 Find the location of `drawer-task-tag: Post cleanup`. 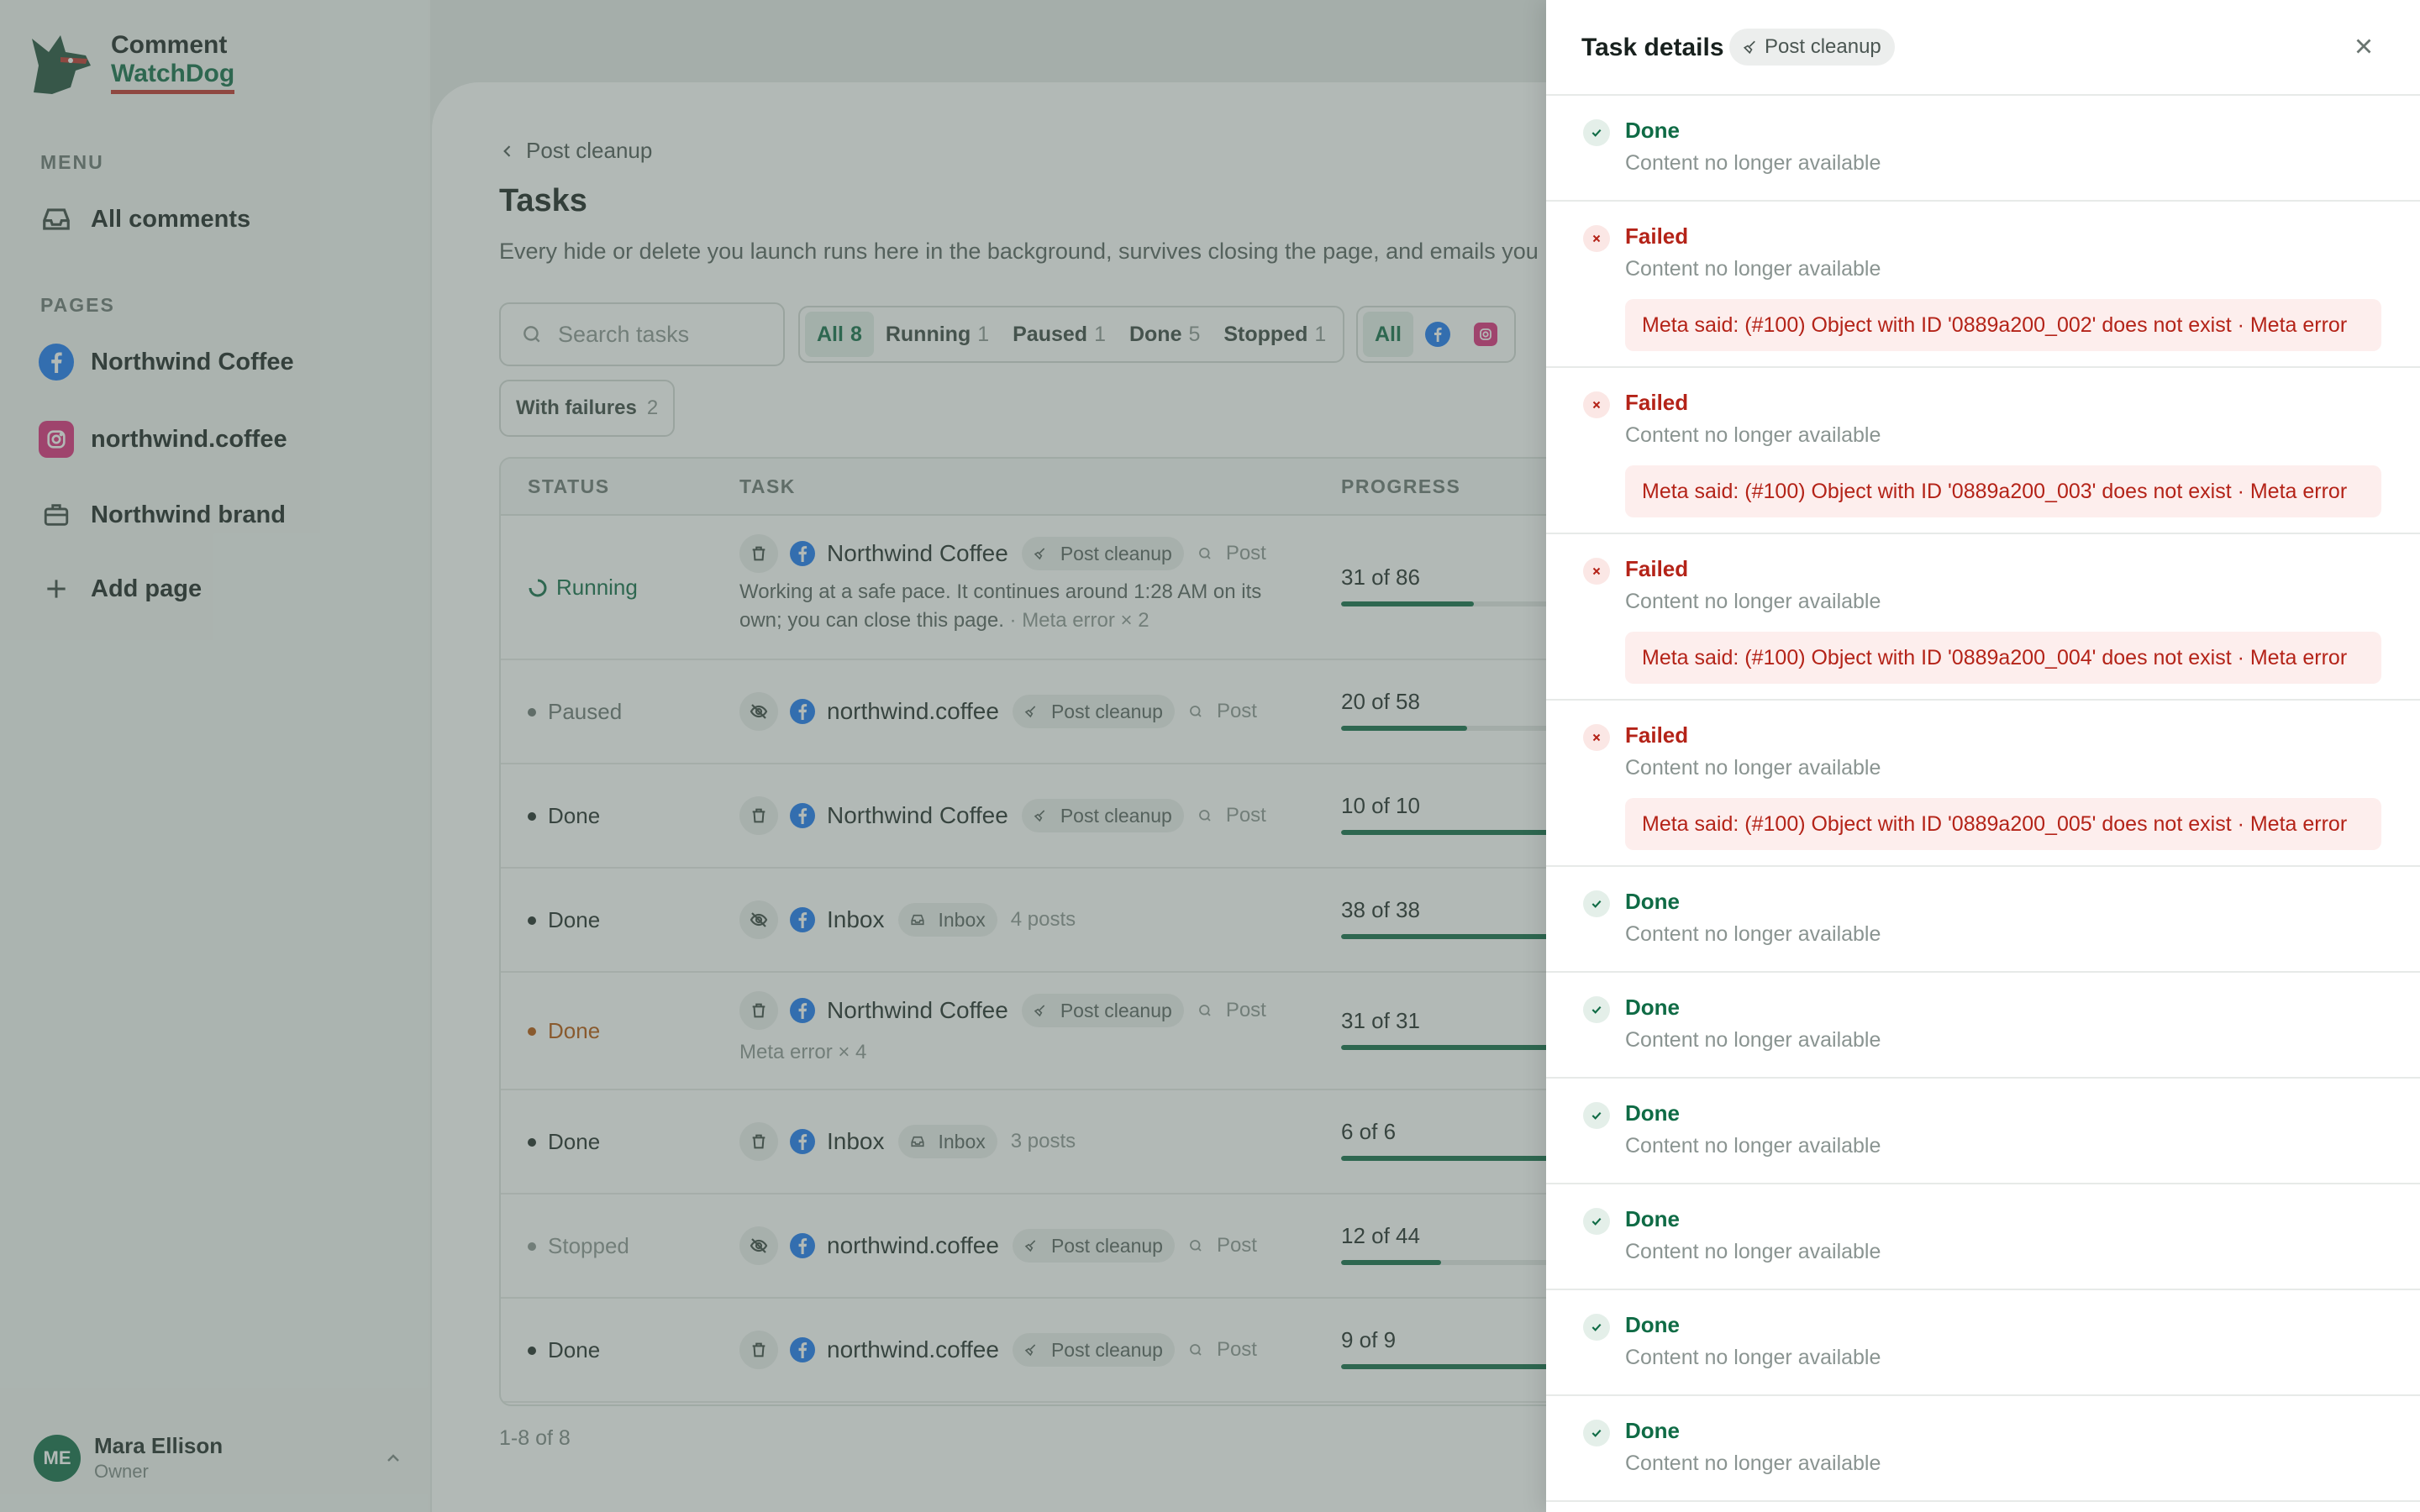

drawer-task-tag: Post cleanup is located at coordinates (1812, 47).